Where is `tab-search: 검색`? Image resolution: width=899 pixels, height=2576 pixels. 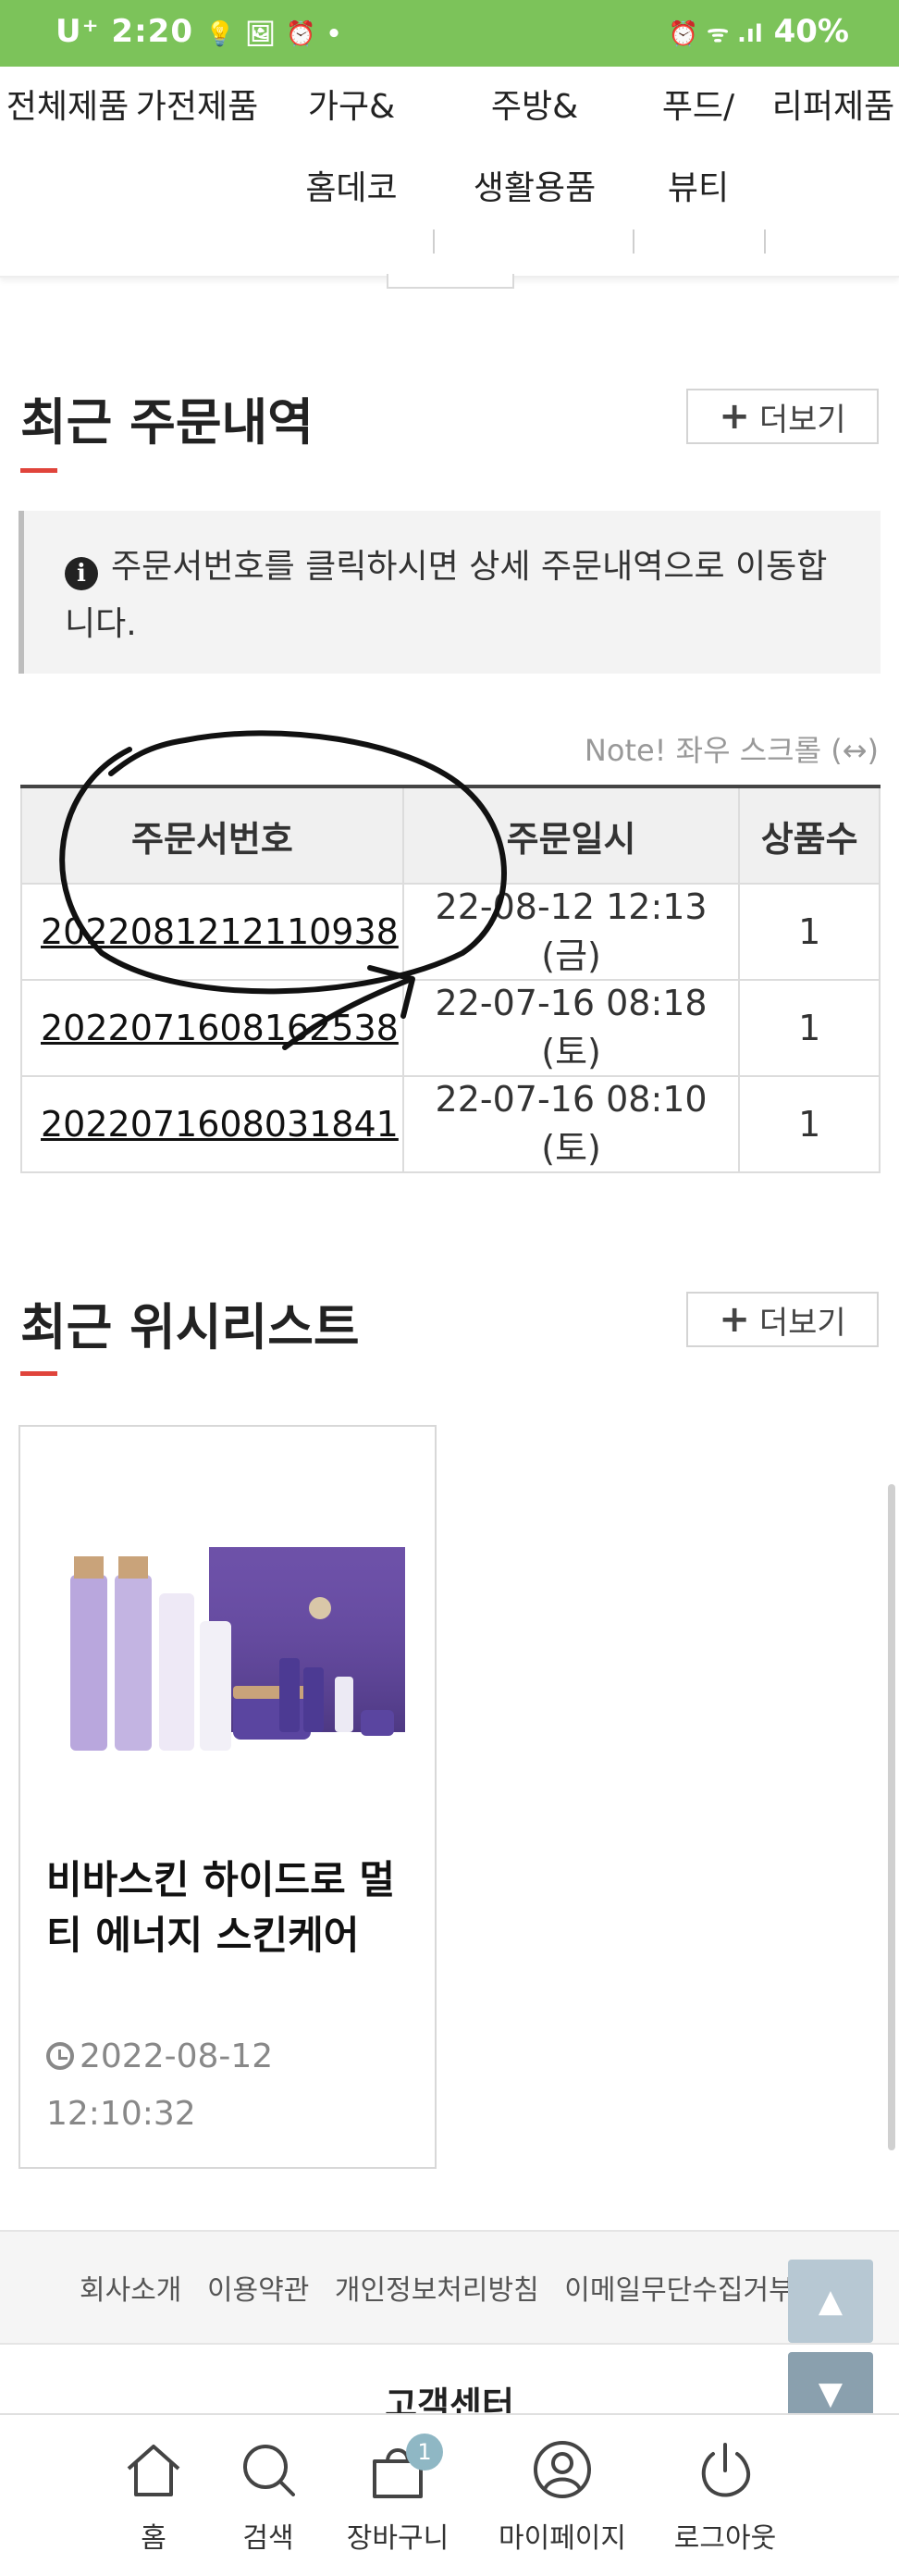 tab-search: 검색 is located at coordinates (268, 2495).